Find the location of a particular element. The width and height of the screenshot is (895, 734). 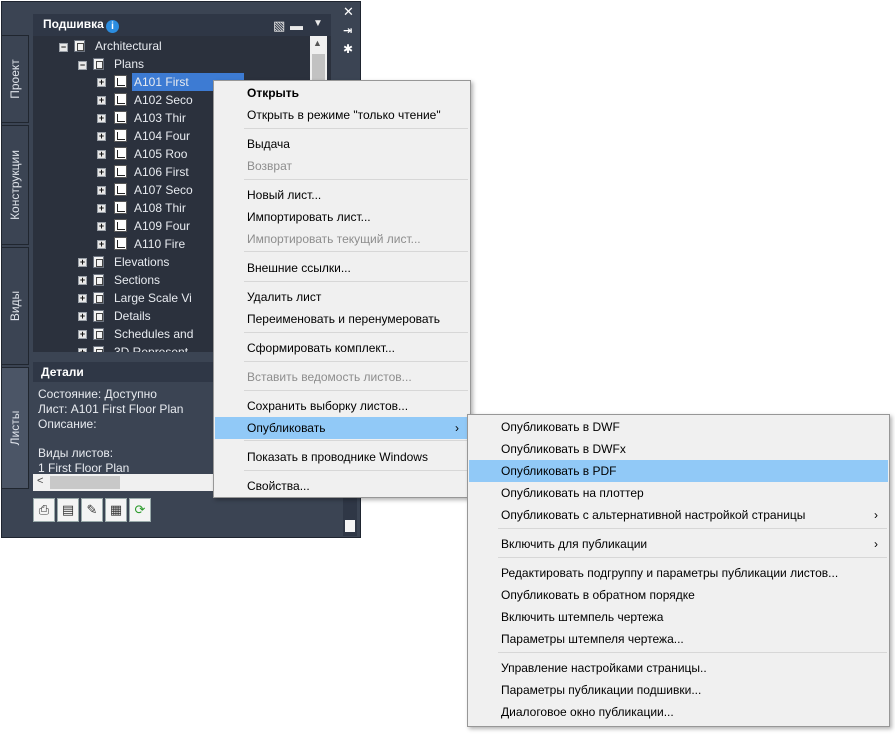

menu-item: Опубликовать в PDF is located at coordinates (678, 471).